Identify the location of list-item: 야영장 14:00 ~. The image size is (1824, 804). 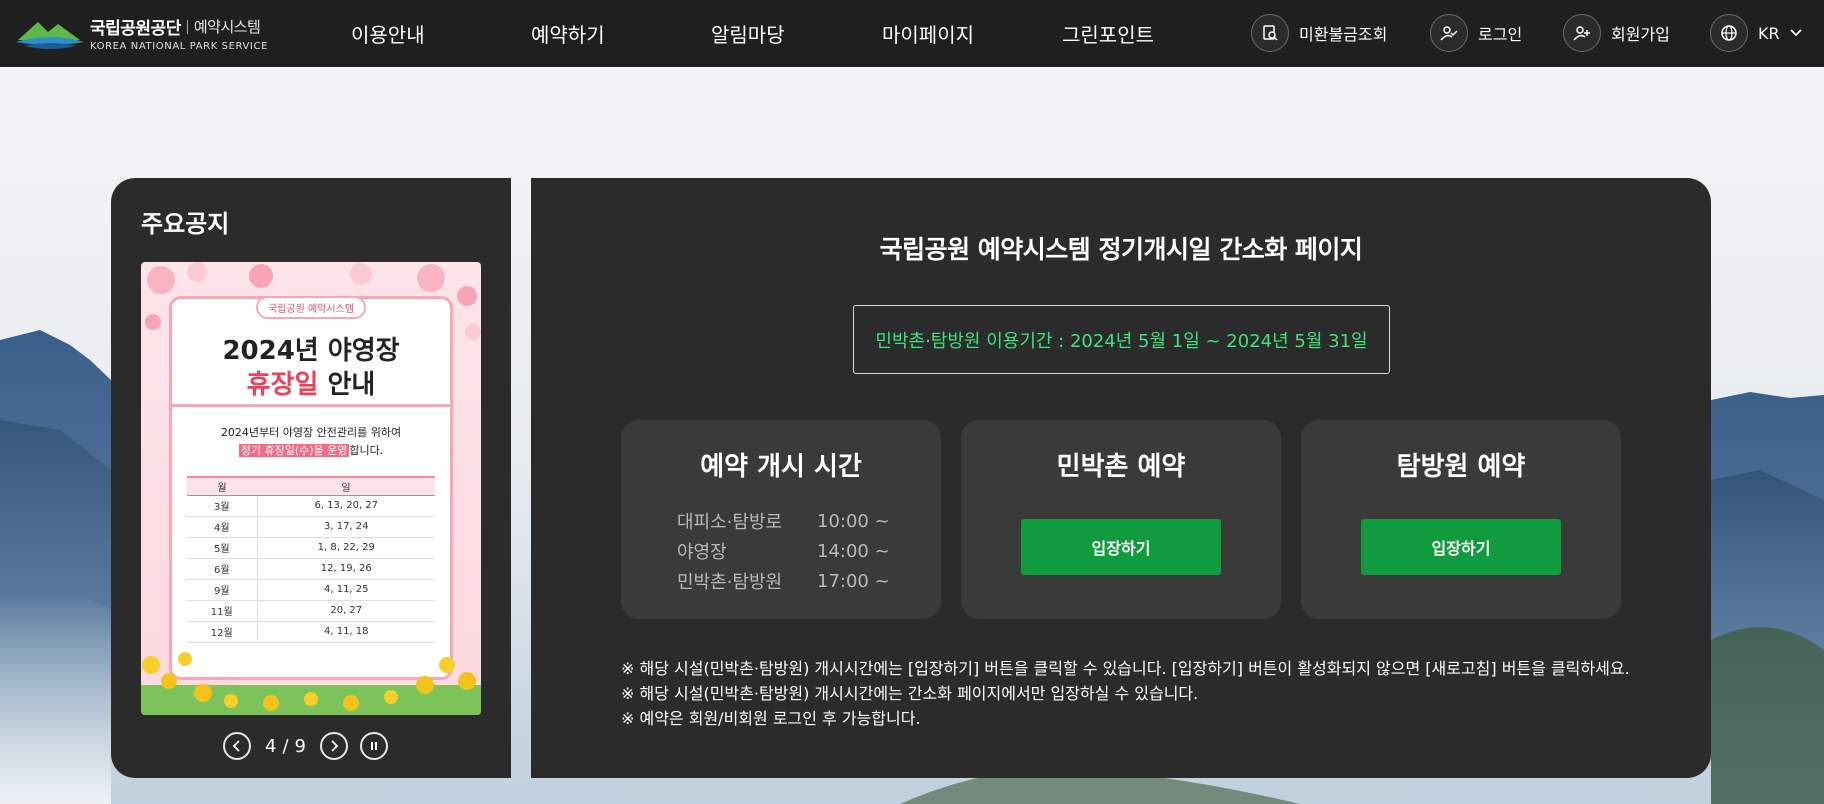
(783, 551).